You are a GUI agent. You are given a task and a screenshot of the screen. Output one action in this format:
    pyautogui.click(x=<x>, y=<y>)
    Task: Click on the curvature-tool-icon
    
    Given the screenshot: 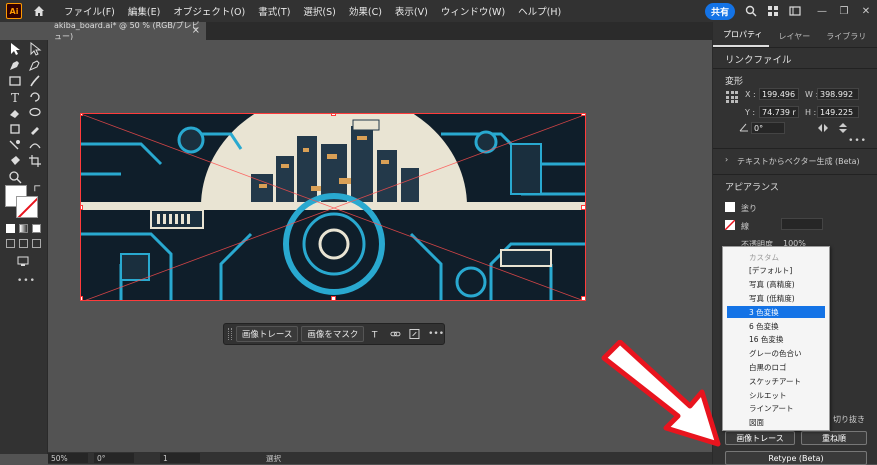 What is the action you would take?
    pyautogui.click(x=35, y=65)
    